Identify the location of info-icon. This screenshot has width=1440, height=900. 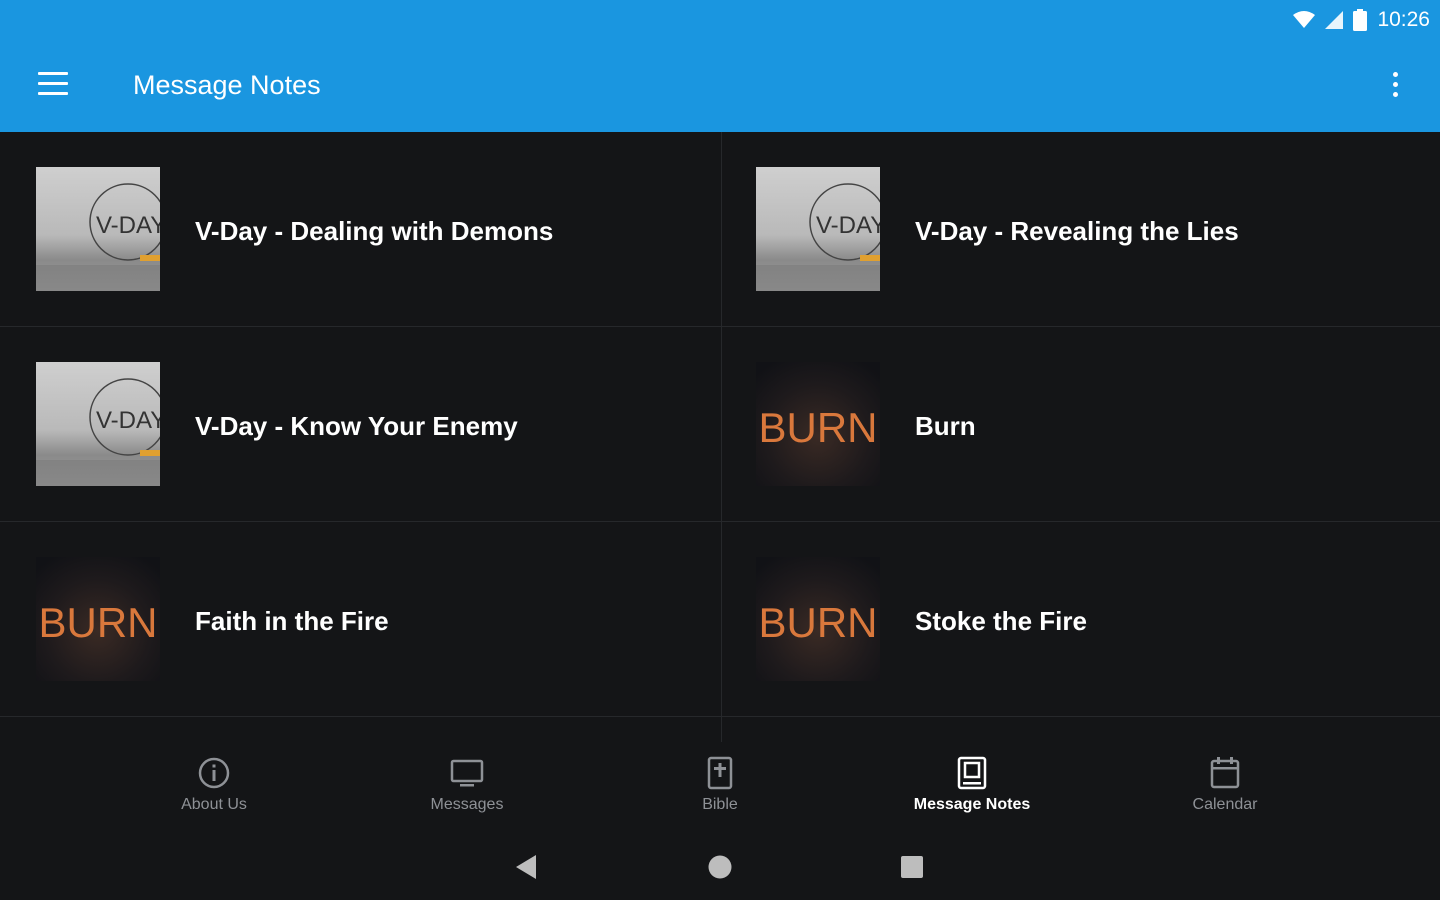
(214, 773).